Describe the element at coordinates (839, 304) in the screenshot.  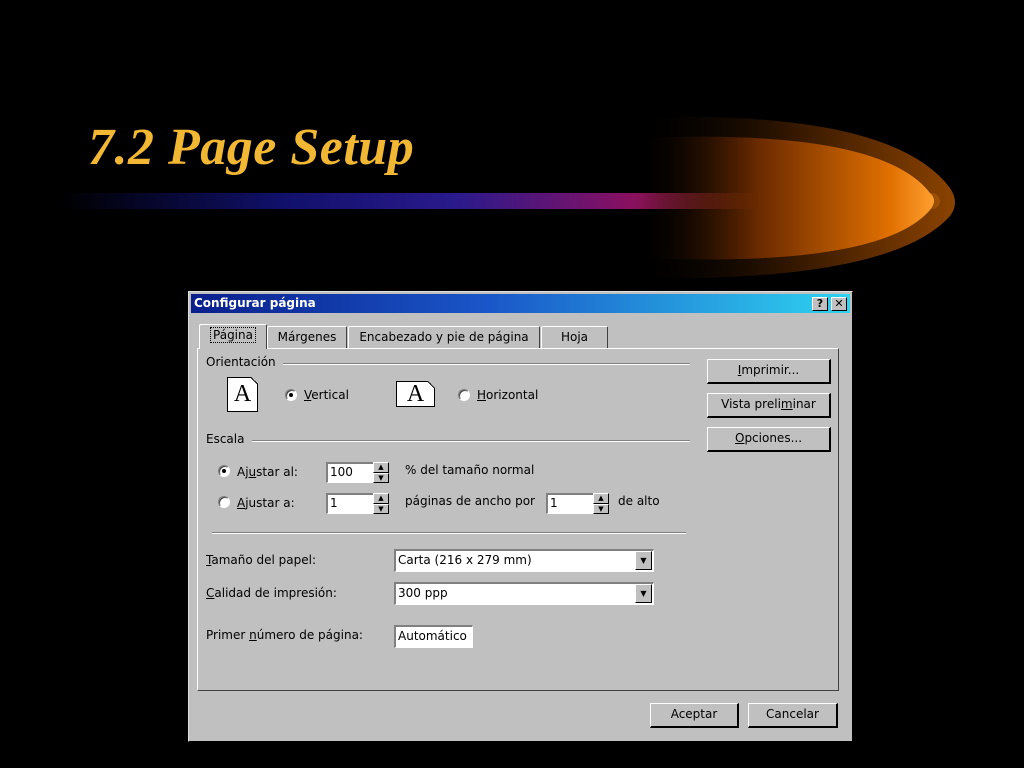
I see `close-button: ✕` at that location.